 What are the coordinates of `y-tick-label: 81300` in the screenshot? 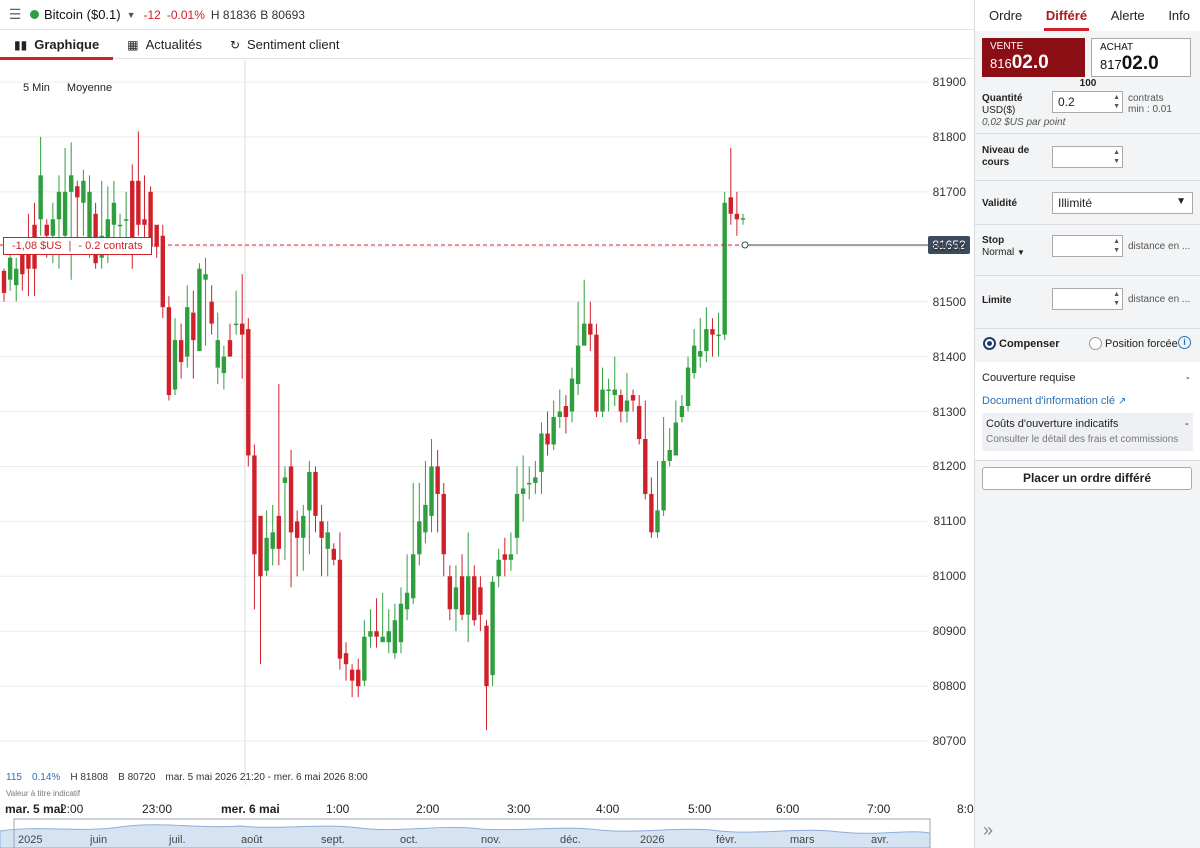 It's located at (949, 411).